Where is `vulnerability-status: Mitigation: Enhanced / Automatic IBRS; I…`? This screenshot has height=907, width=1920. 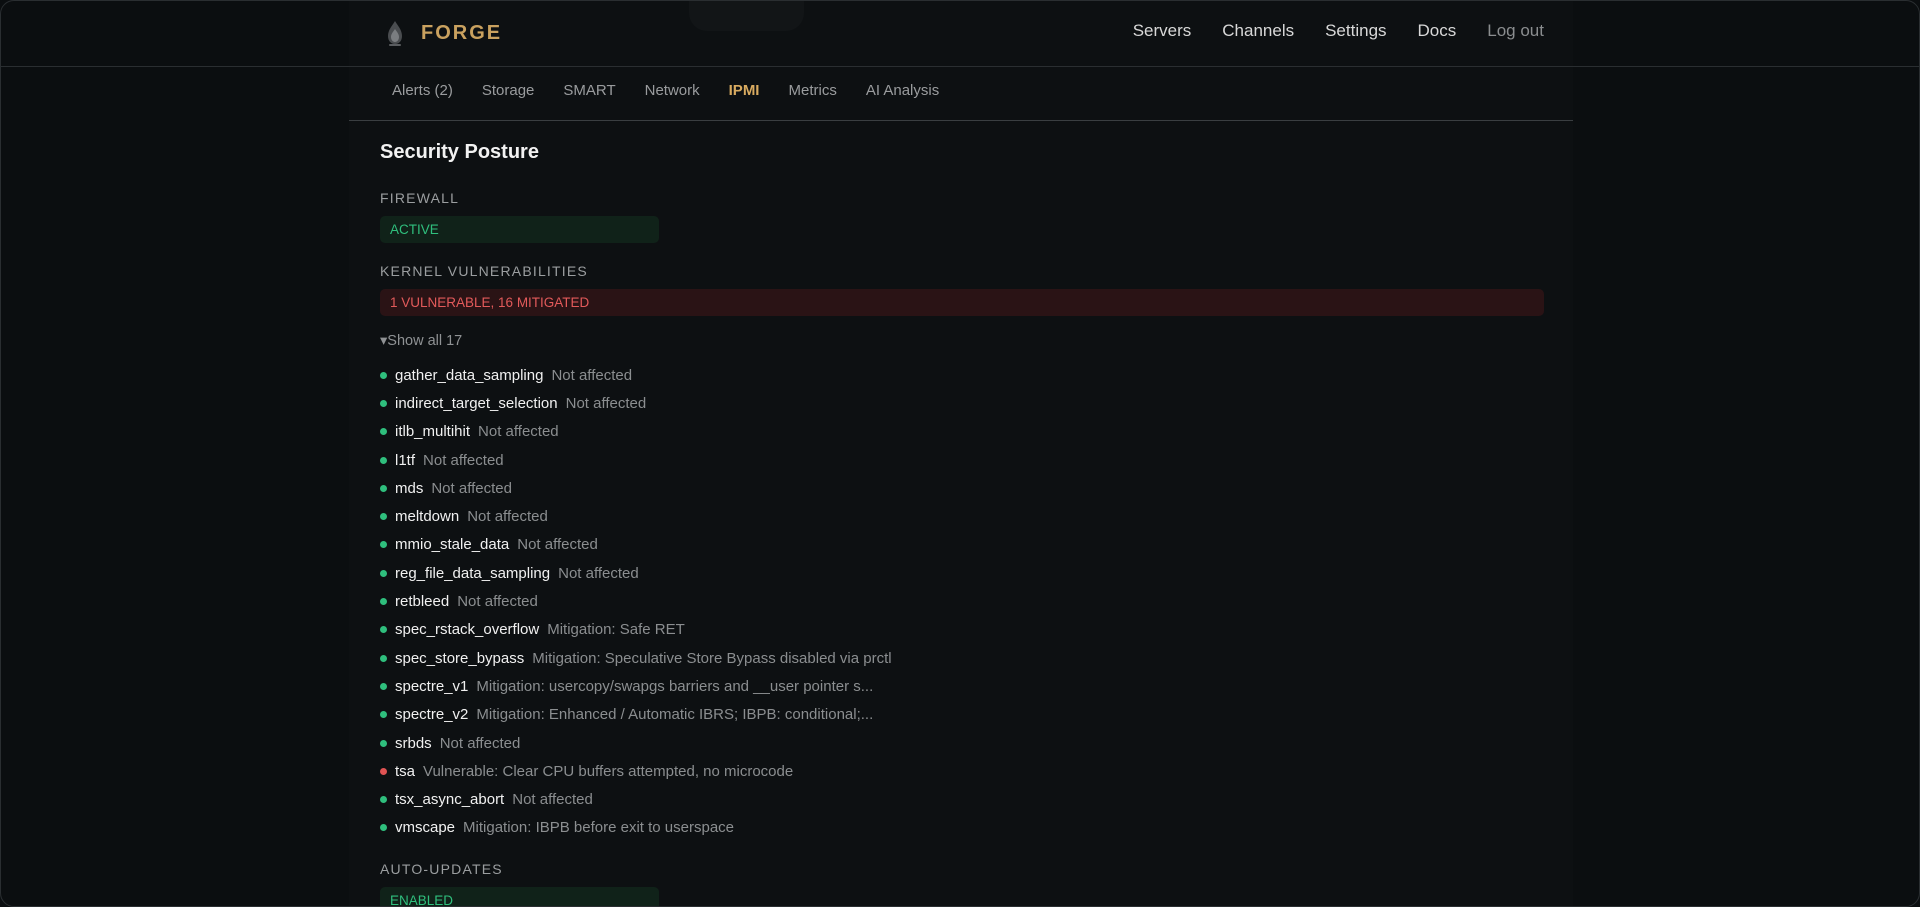
vulnerability-status: Mitigation: Enhanced / Automatic IBRS; I… is located at coordinates (675, 715).